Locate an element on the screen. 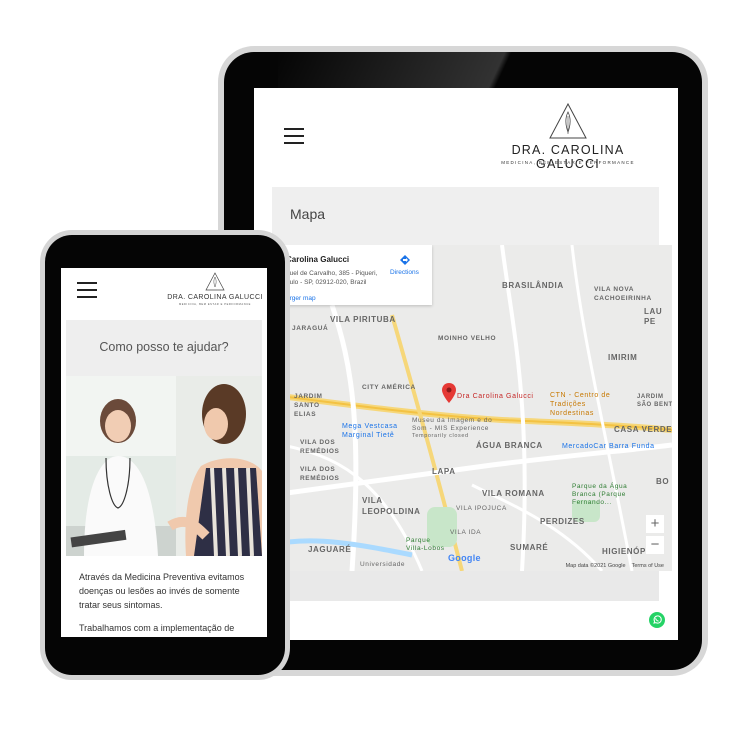  zoom-in-button: + is located at coordinates (655, 524).